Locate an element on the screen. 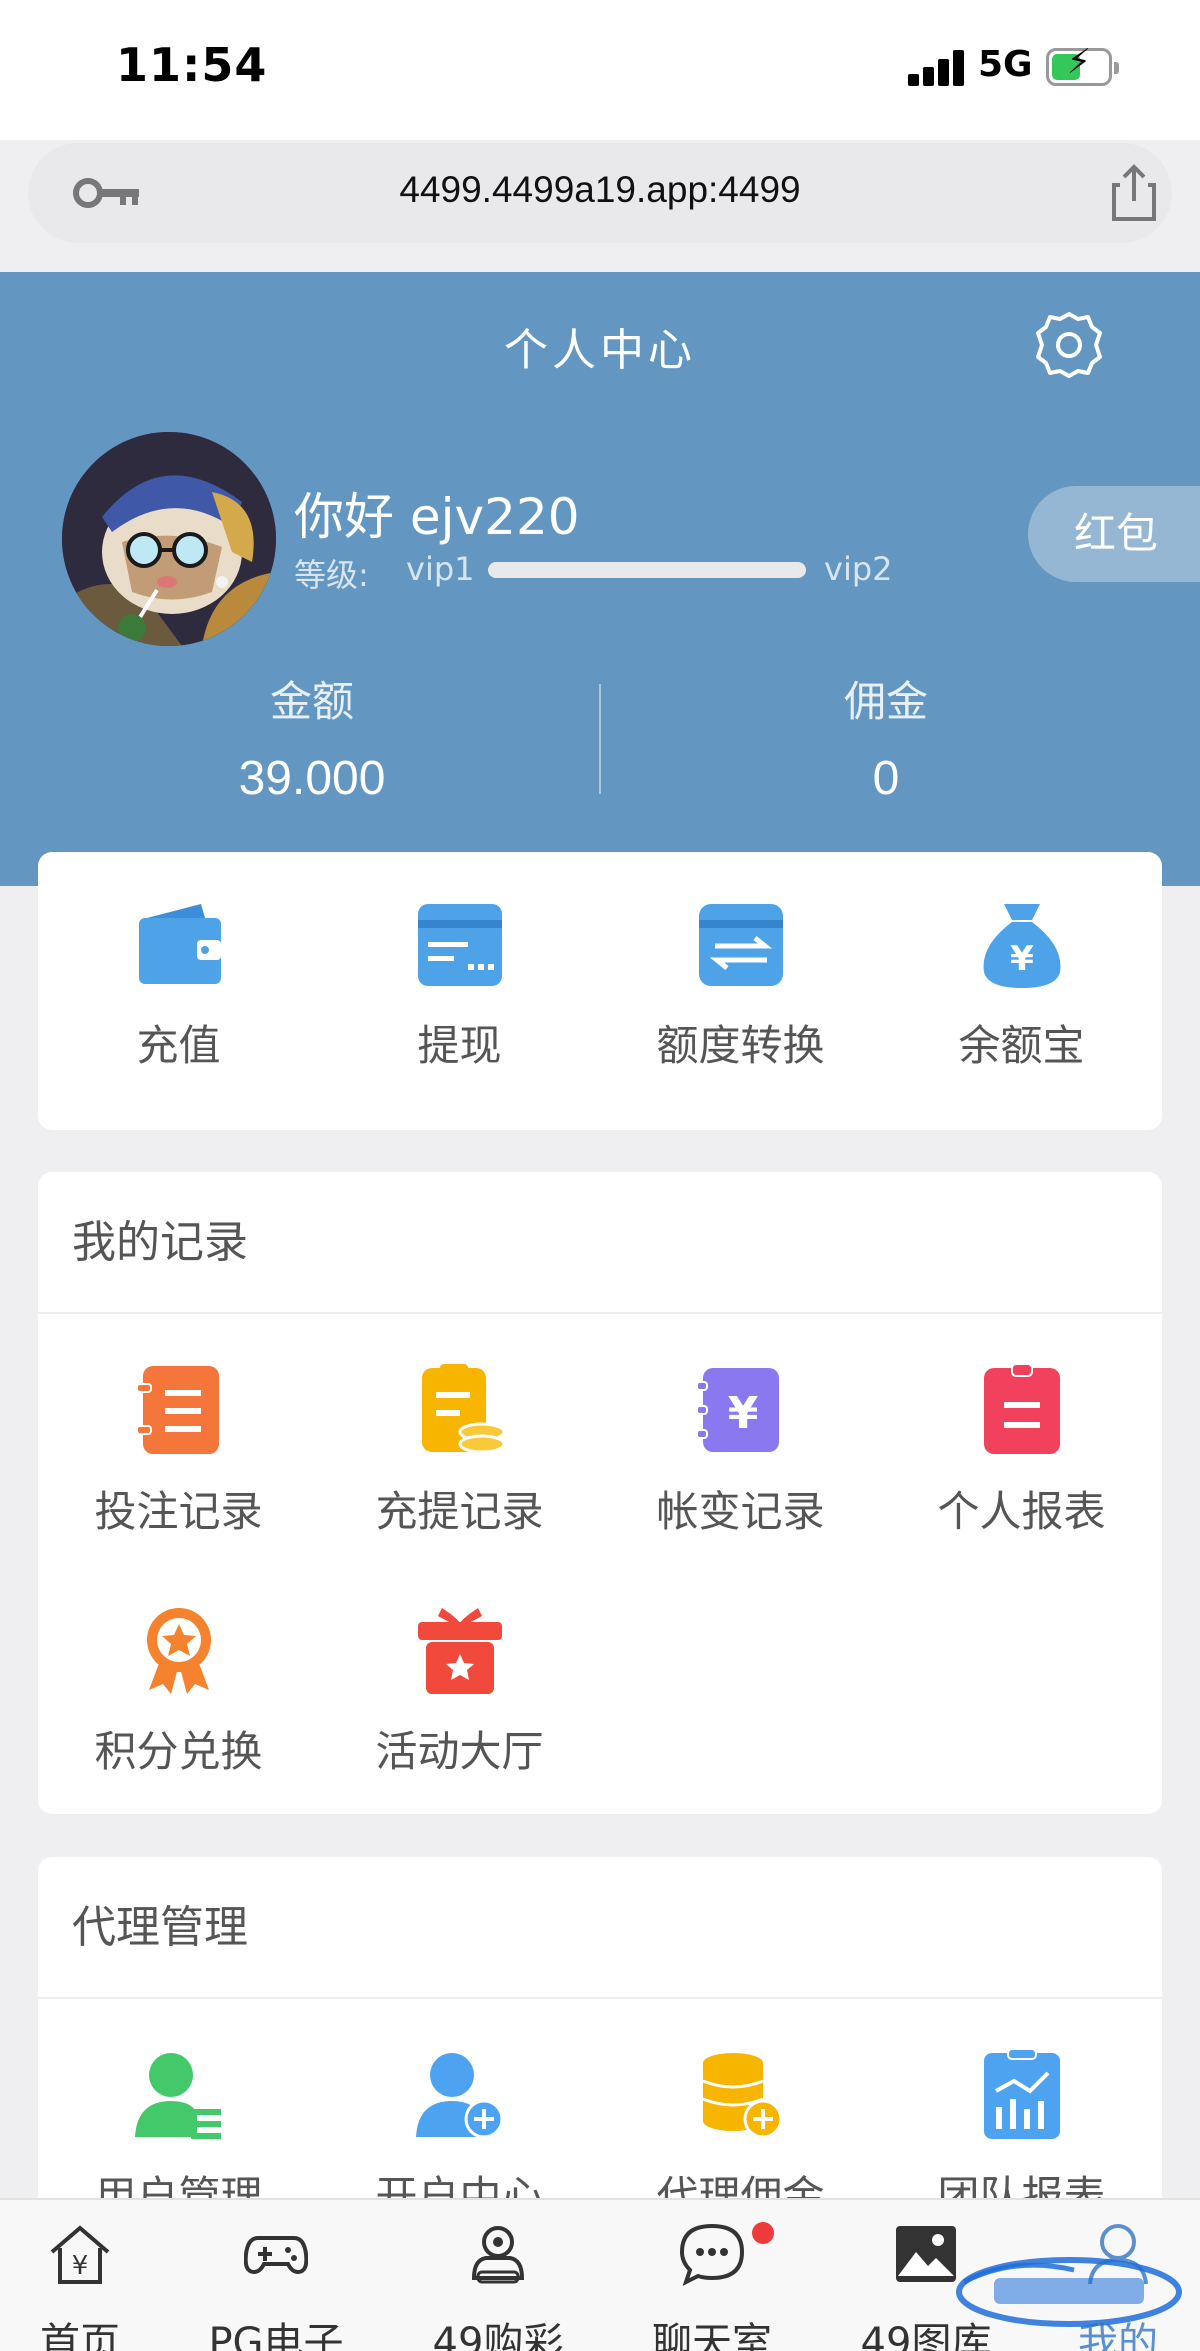 The width and height of the screenshot is (1200, 2351). battery-icon: ⚡ is located at coordinates (1082, 65).